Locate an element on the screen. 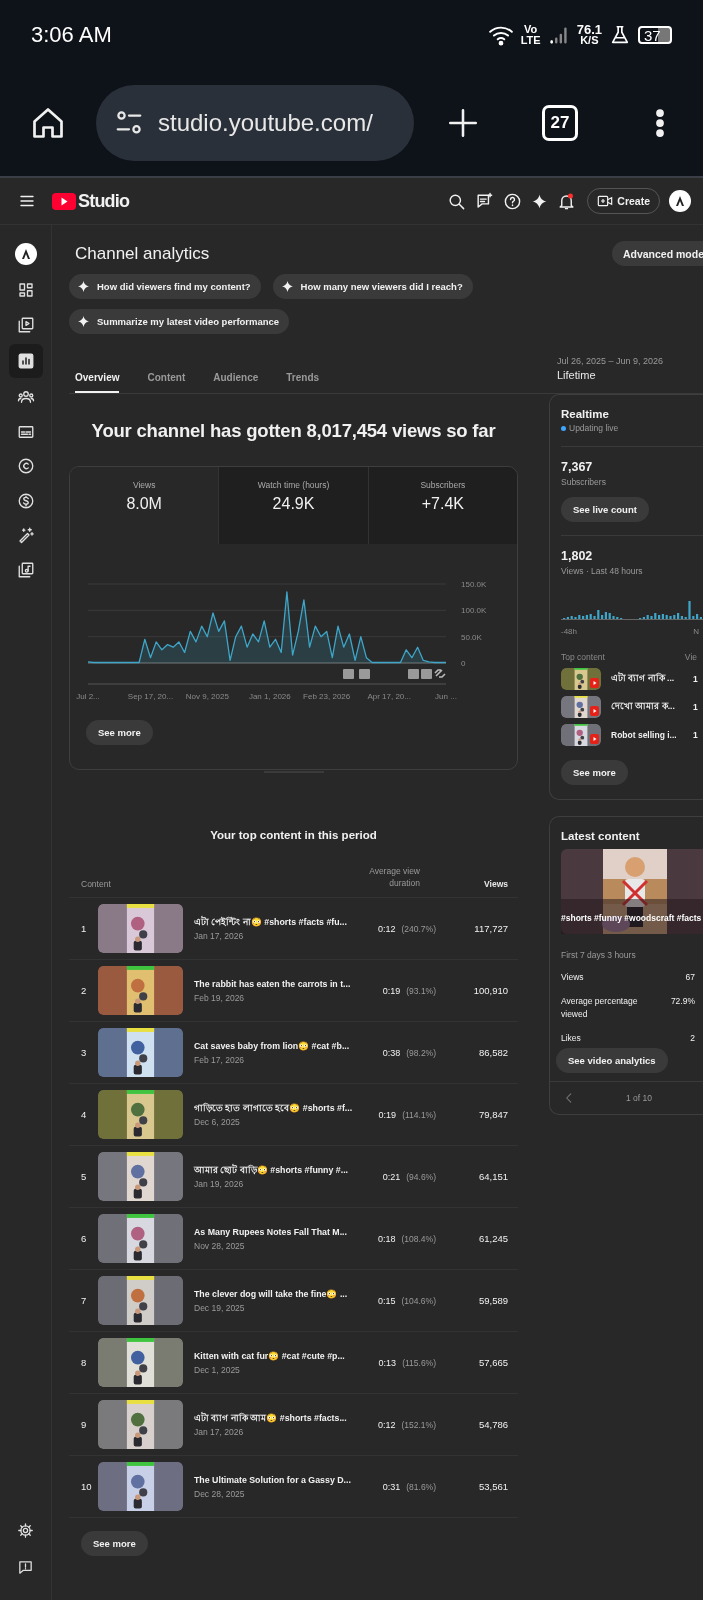 The height and width of the screenshot is (1600, 703). stat-value: 2 is located at coordinates (692, 1038).